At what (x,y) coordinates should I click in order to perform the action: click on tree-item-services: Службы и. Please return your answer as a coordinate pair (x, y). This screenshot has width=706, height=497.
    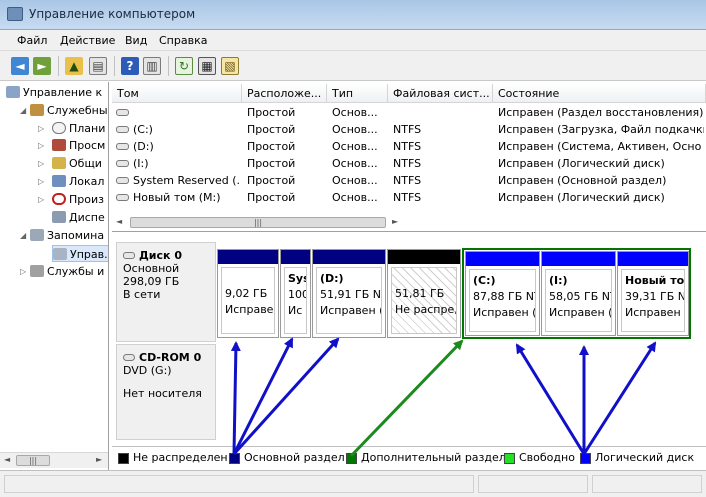
    Looking at the image, I should click on (67, 271).